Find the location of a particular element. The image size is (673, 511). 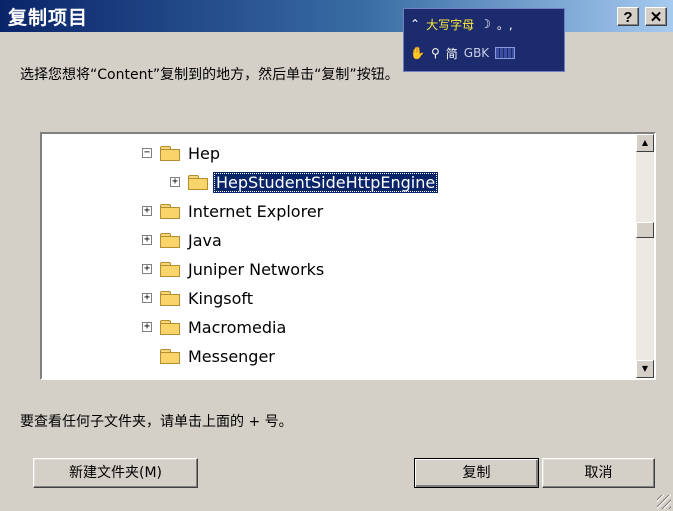

tree-item: + Juniper Networks is located at coordinates (234, 269).